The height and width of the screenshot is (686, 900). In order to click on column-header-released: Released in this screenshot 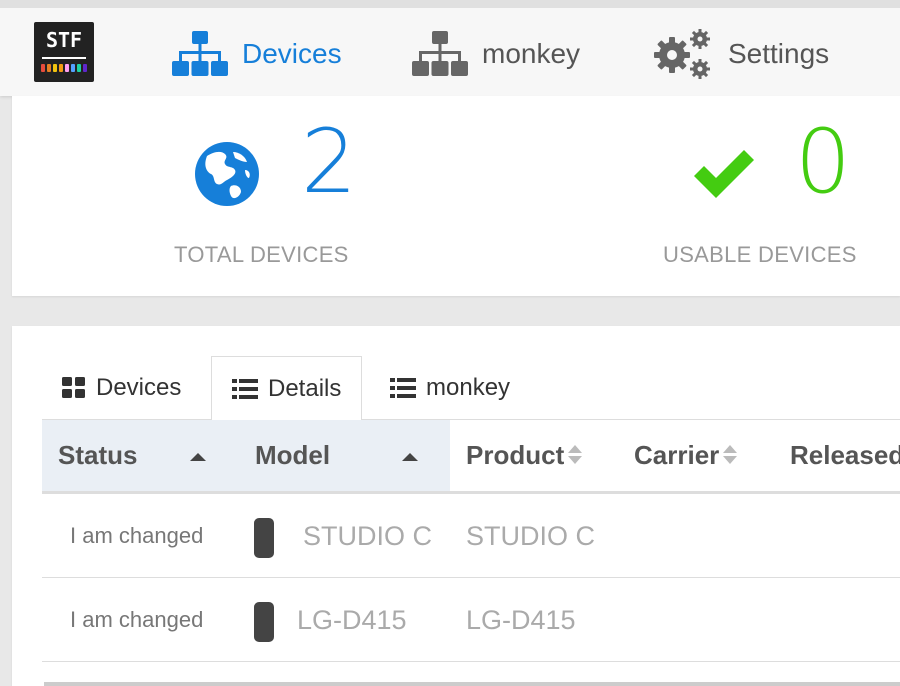, I will do `click(837, 455)`.